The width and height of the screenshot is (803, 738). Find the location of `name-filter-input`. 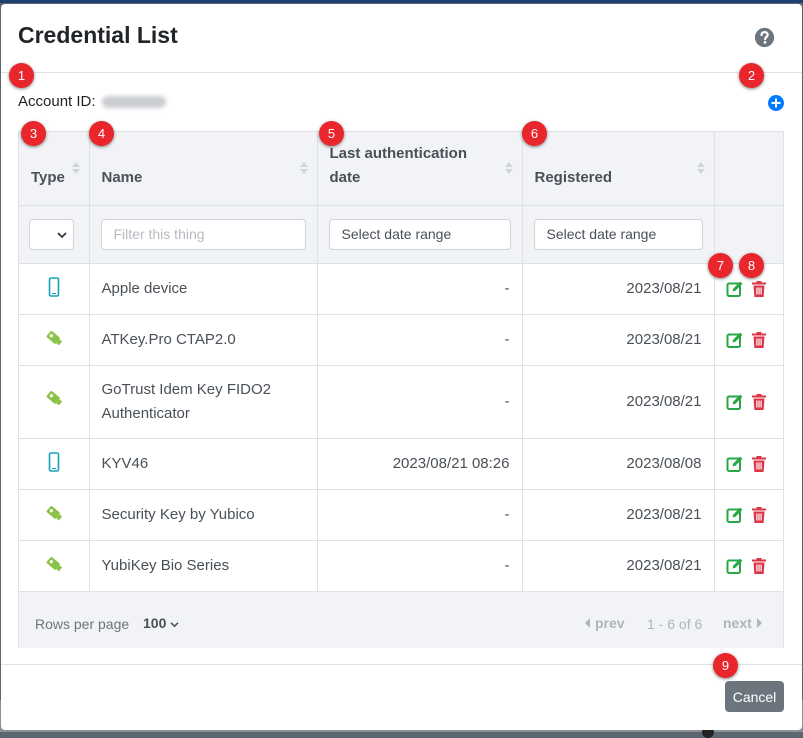

name-filter-input is located at coordinates (203, 234).